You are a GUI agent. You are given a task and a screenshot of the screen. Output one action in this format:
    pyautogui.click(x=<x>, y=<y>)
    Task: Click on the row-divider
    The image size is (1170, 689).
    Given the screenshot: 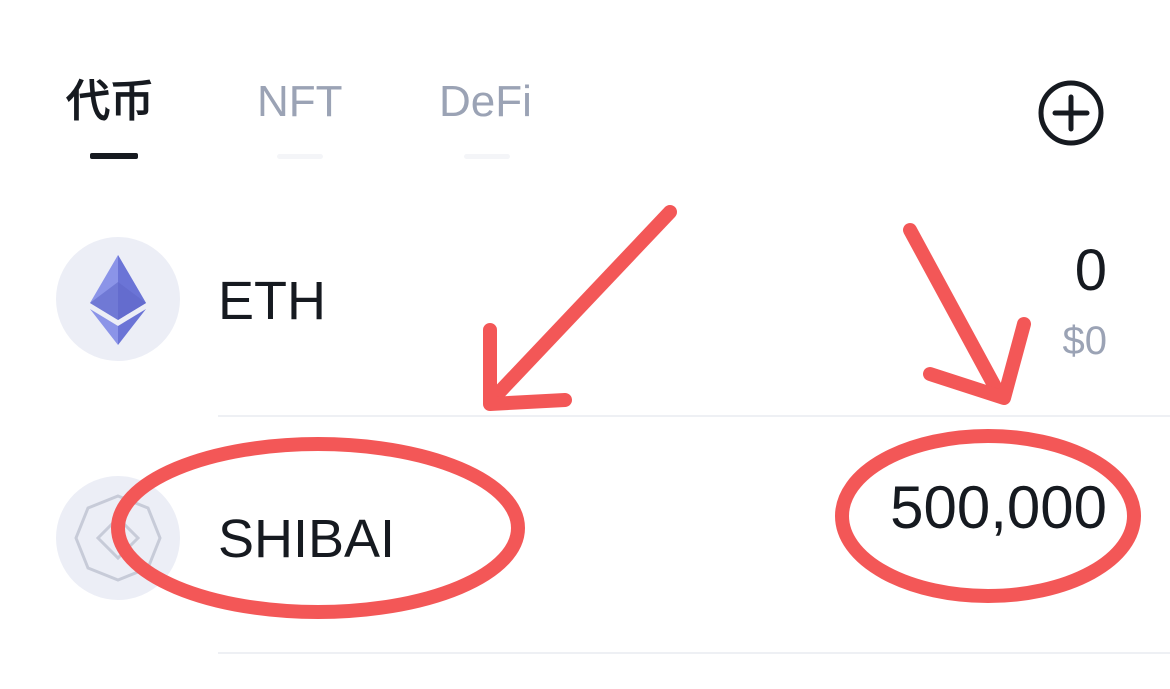 What is the action you would take?
    pyautogui.click(x=694, y=653)
    